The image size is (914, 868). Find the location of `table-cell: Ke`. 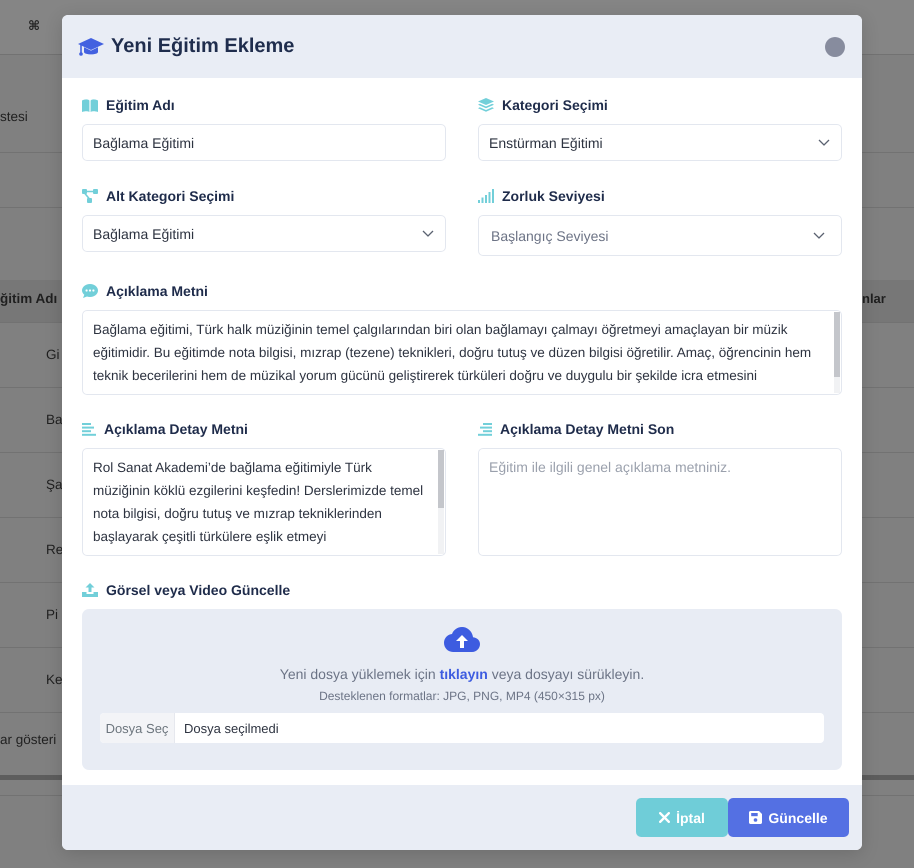

table-cell: Ke is located at coordinates (54, 679).